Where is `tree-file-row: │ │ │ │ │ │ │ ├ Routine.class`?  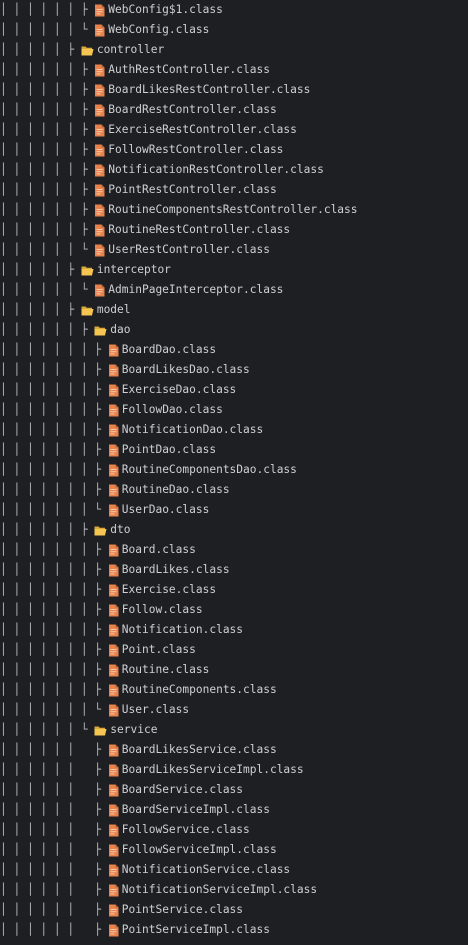 tree-file-row: │ │ │ │ │ │ │ ├ Routine.class is located at coordinates (234, 670).